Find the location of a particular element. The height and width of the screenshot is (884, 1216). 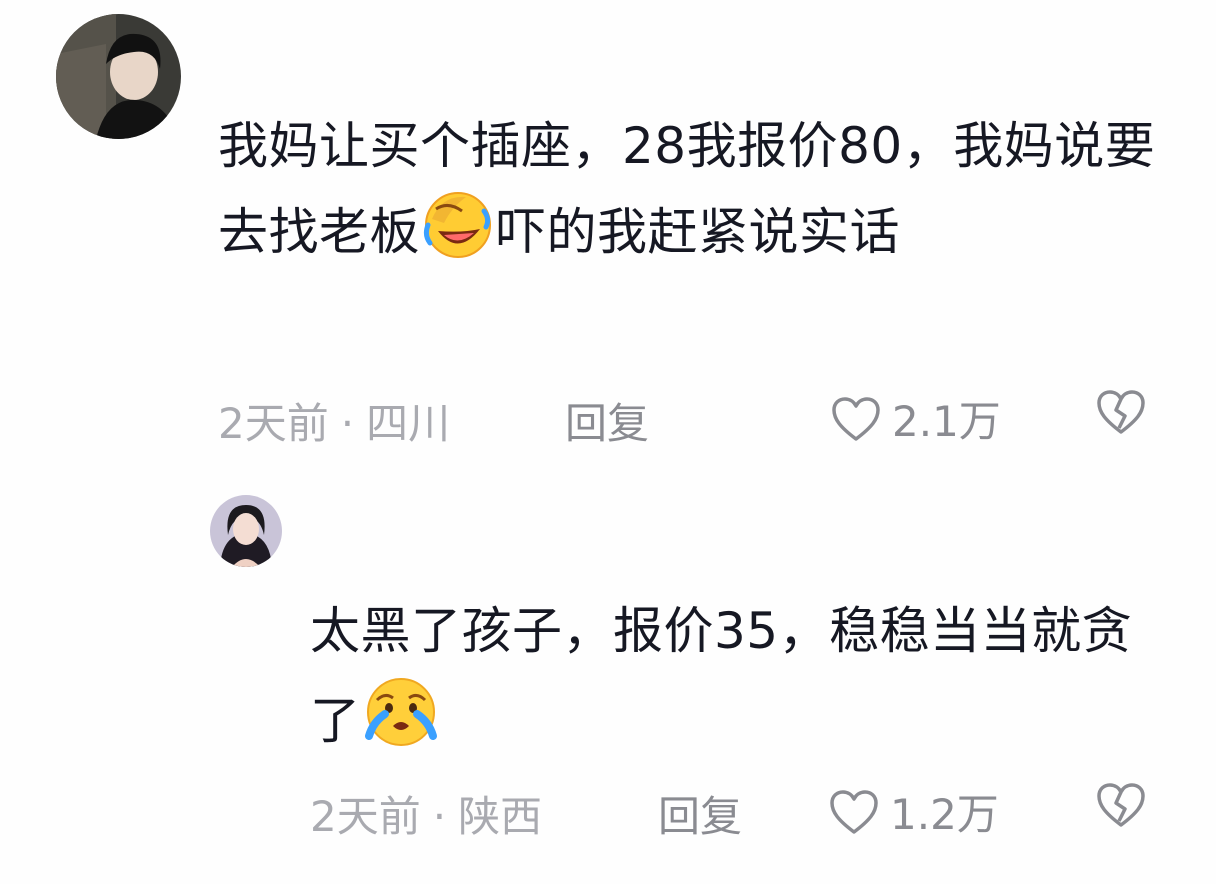

reply-location: 陕西 is located at coordinates (500, 816).